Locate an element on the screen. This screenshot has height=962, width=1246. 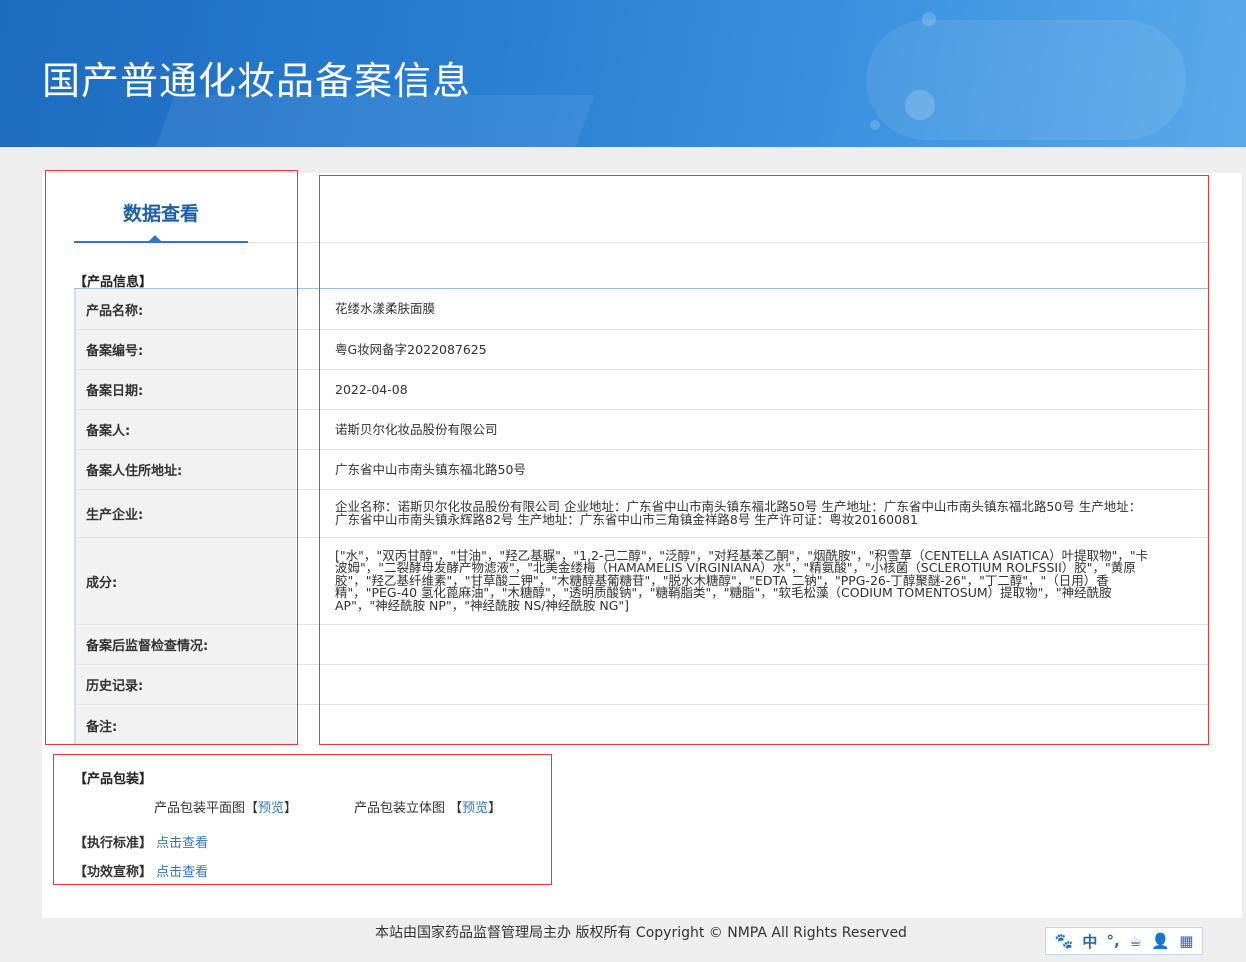
standard-line: 【执行标准】 点击查看 is located at coordinates (141, 841).